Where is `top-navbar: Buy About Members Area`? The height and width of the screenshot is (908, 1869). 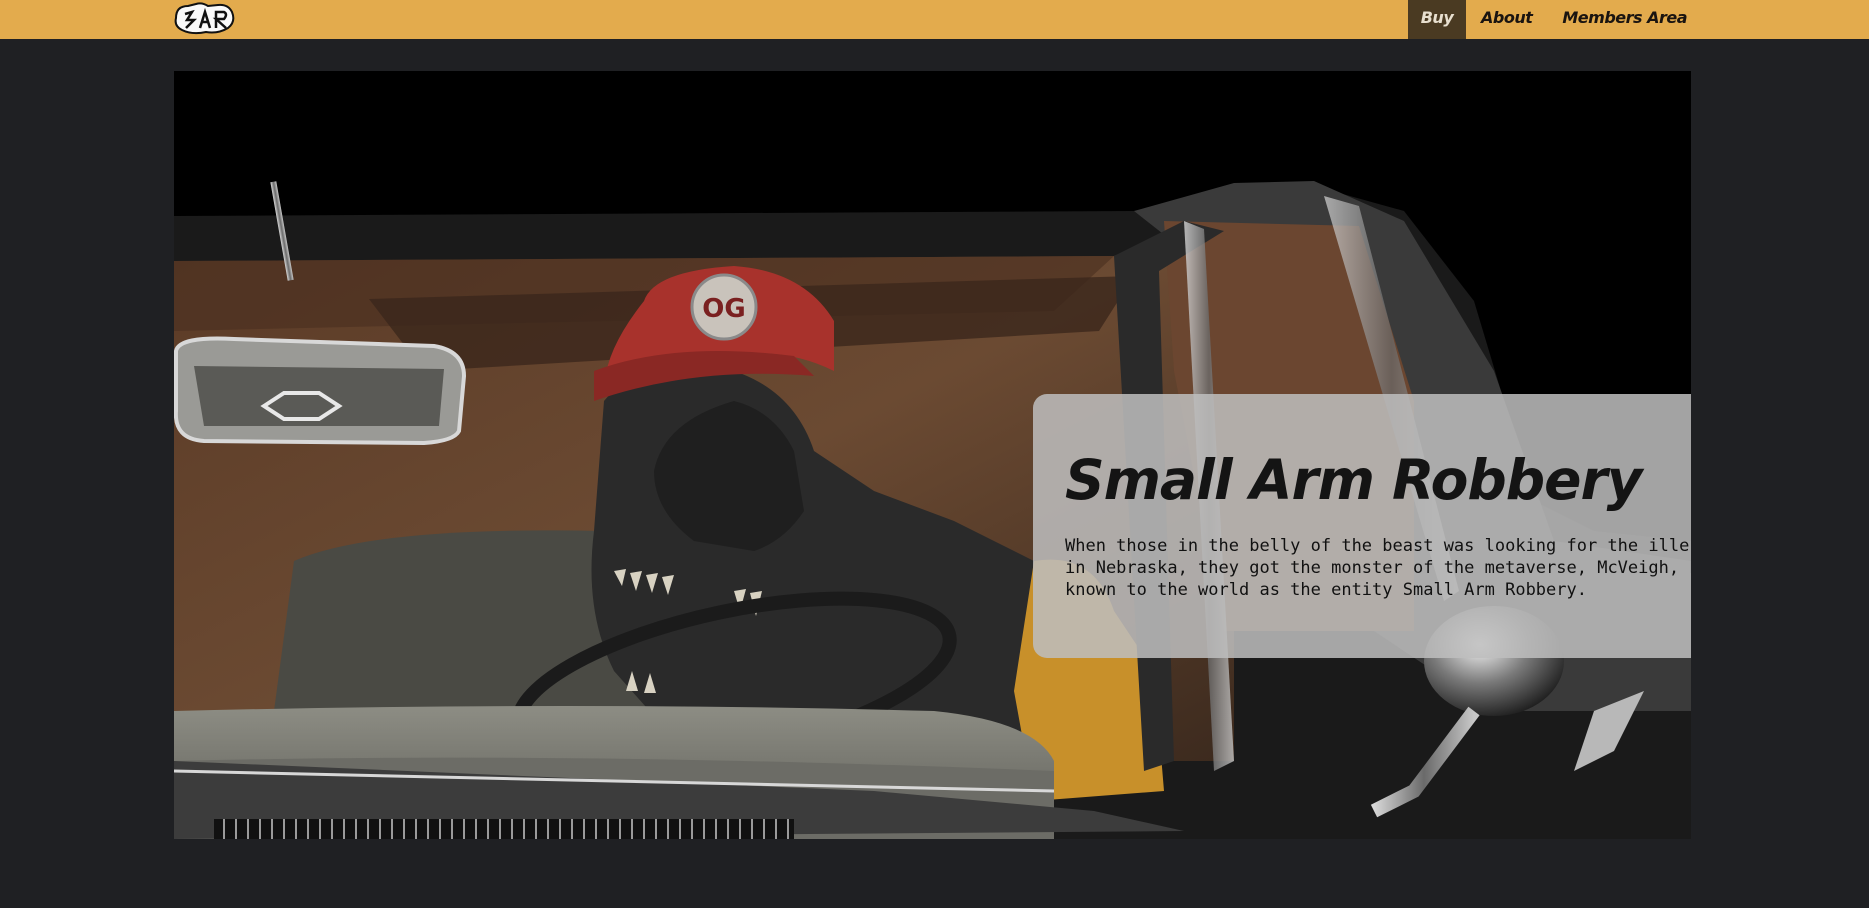
top-navbar: Buy About Members Area is located at coordinates (934, 19).